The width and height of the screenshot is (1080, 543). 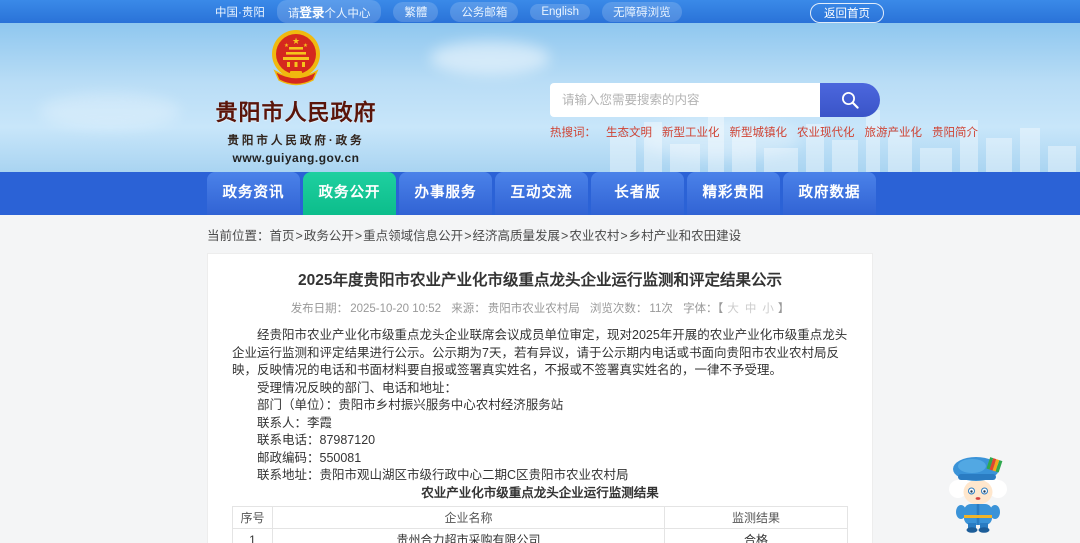 I want to click on breadcrumb: 当前位置：首页政务公开重点领域信息公开经济高质量发展农业农村乡村产业和农田建设, so click(x=643, y=234).